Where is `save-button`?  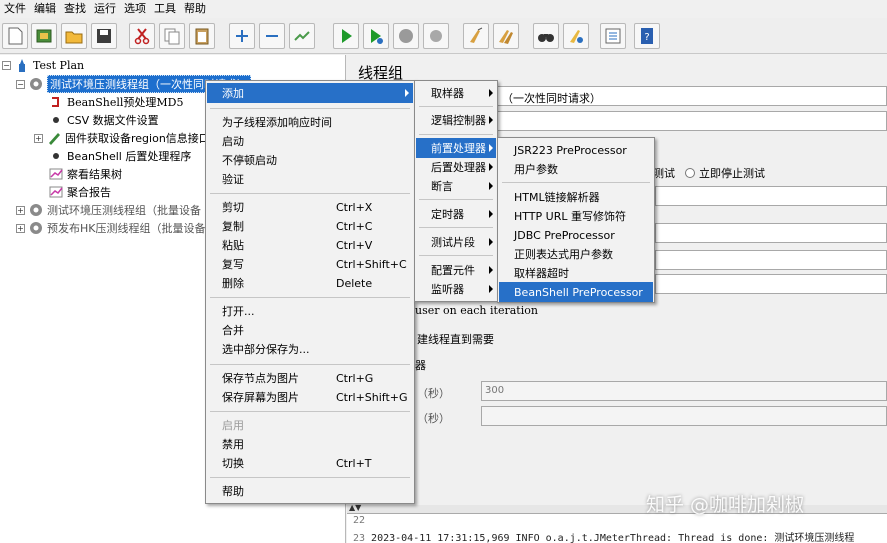 save-button is located at coordinates (104, 36).